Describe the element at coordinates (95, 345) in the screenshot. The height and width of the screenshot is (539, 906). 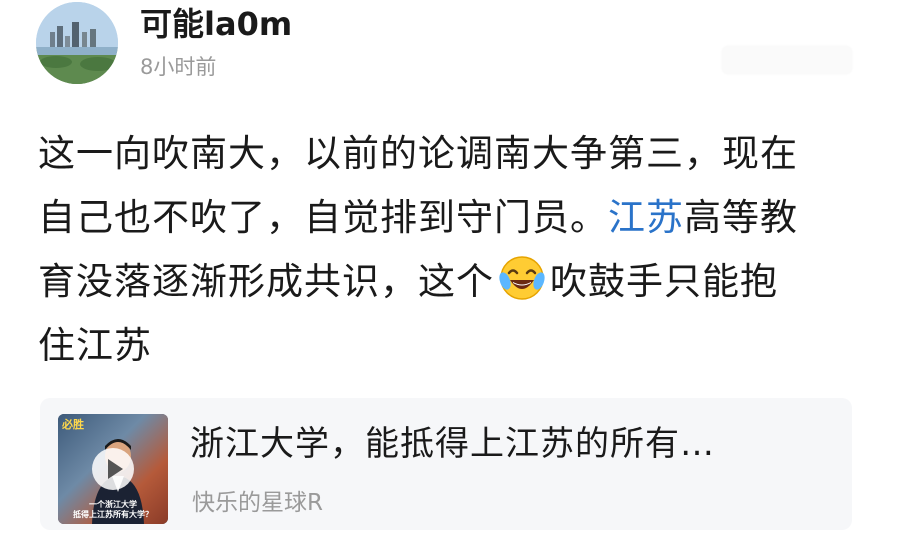
I see `post-body-line: 住江苏` at that location.